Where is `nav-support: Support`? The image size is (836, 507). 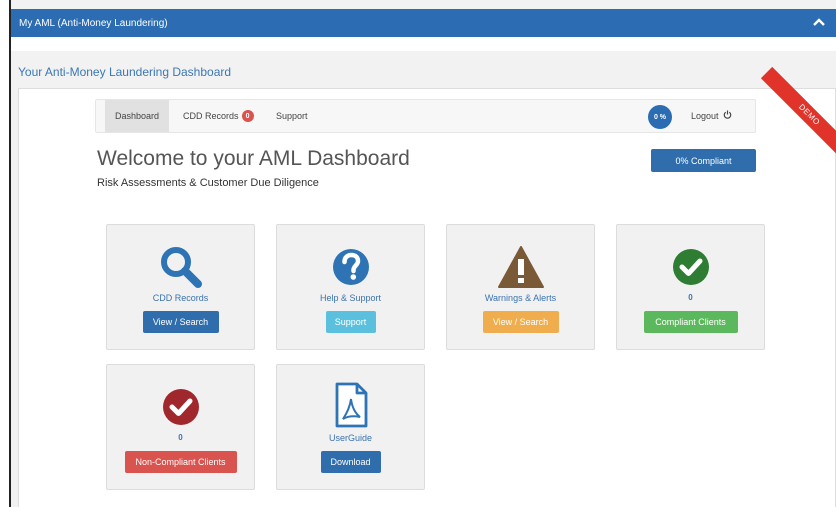
nav-support: Support is located at coordinates (292, 116).